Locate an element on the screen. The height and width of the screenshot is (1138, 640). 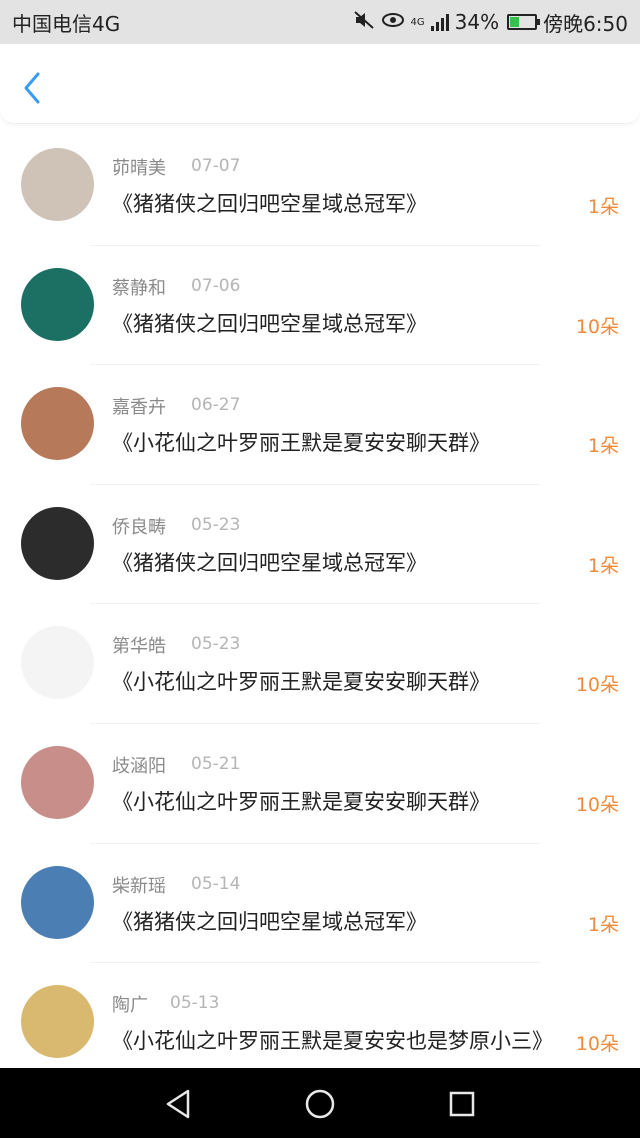
network-type: 4G is located at coordinates (417, 22).